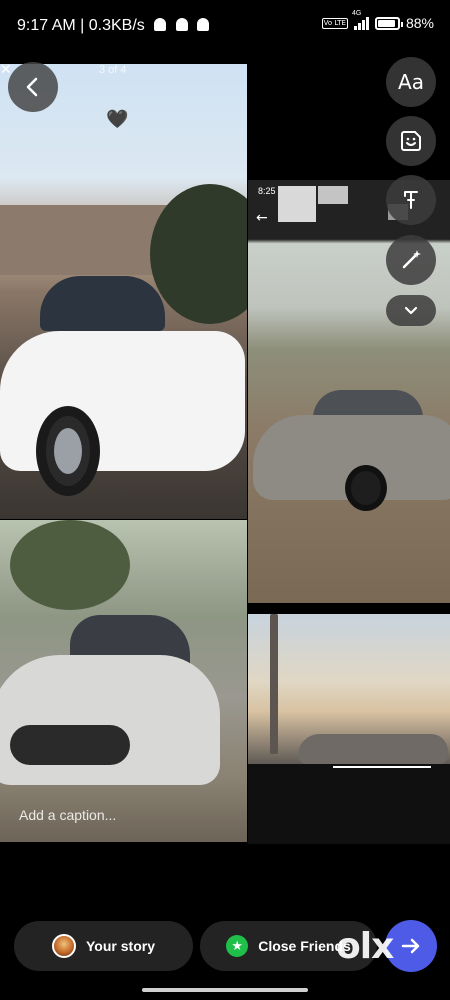 The height and width of the screenshot is (1000, 450). Describe the element at coordinates (267, 191) in the screenshot. I see `inner-screenshot-time: 8:25` at that location.